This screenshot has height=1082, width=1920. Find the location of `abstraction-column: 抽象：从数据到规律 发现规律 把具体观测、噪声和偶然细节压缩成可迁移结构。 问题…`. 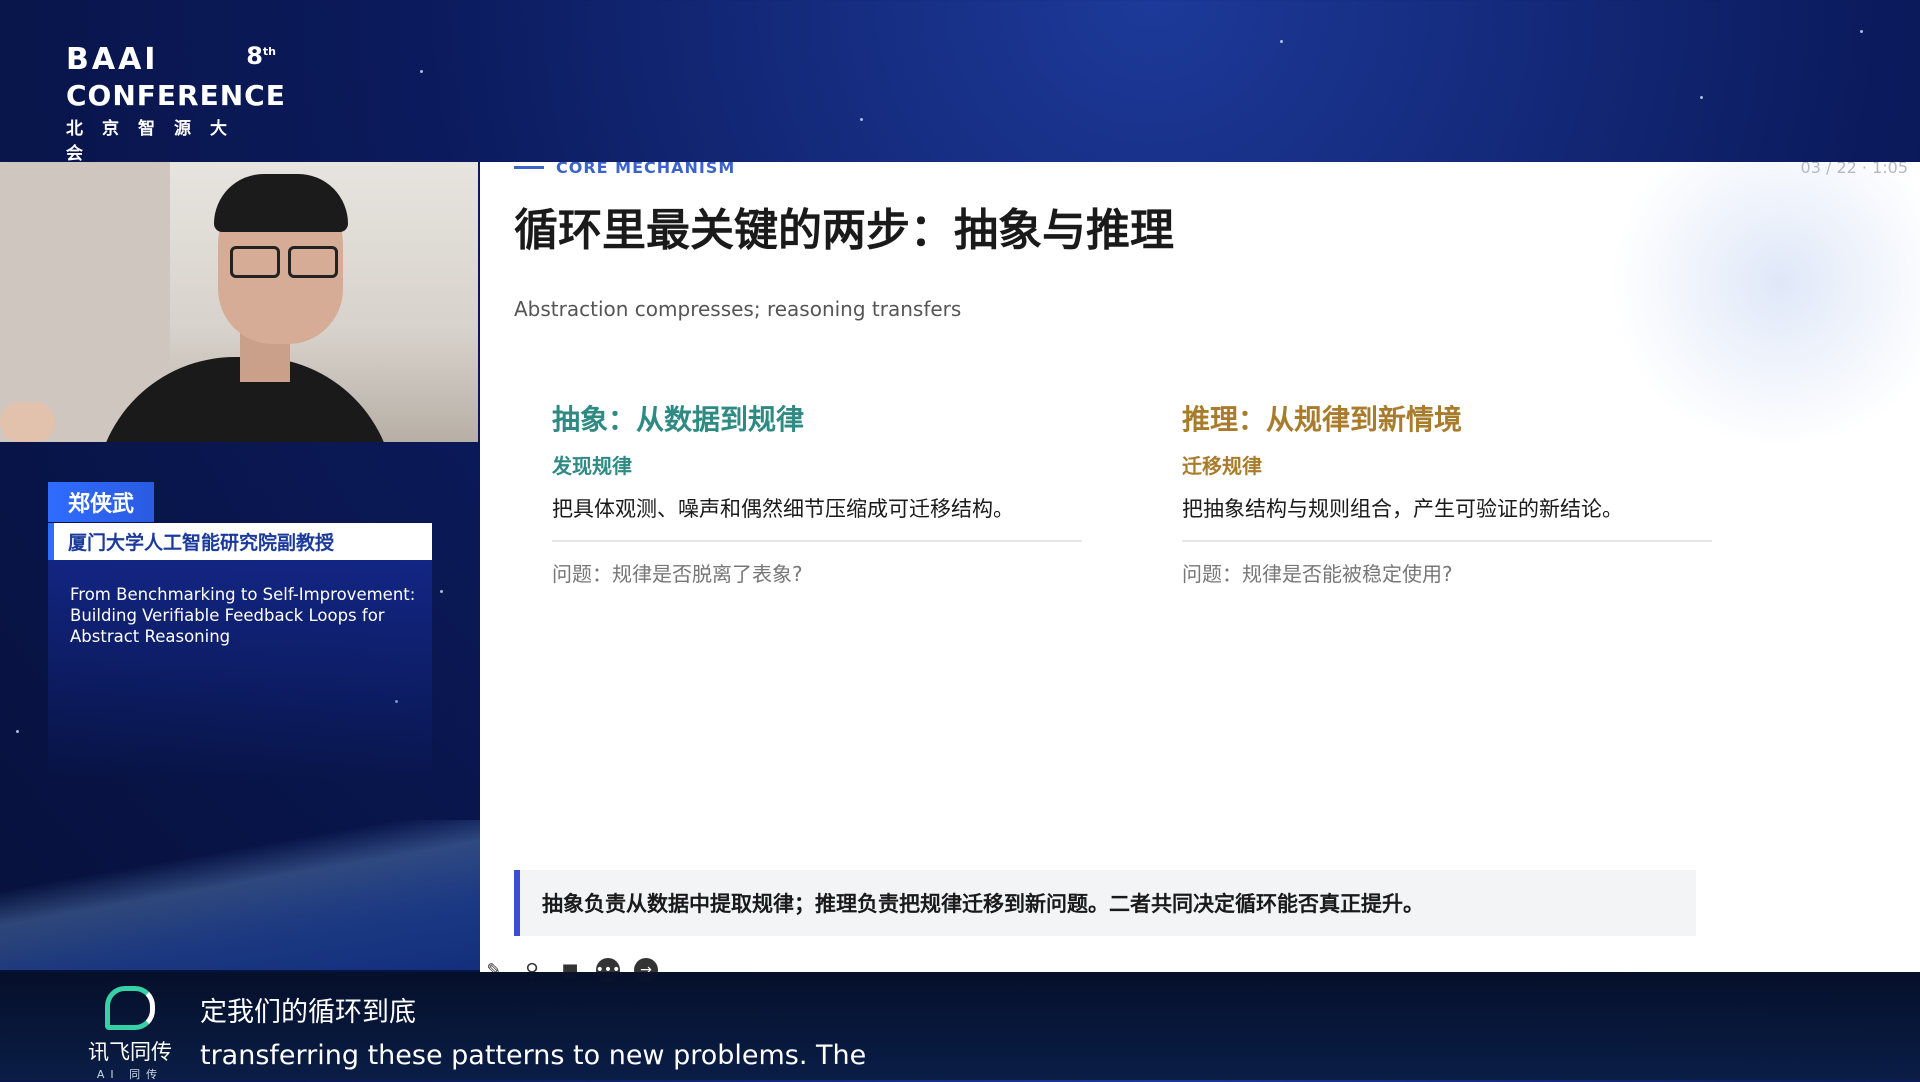

abstraction-column: 抽象：从数据到规律 发现规律 把具体观测、噪声和偶然细节压缩成可迁移结构。 问题… is located at coordinates (817, 492).